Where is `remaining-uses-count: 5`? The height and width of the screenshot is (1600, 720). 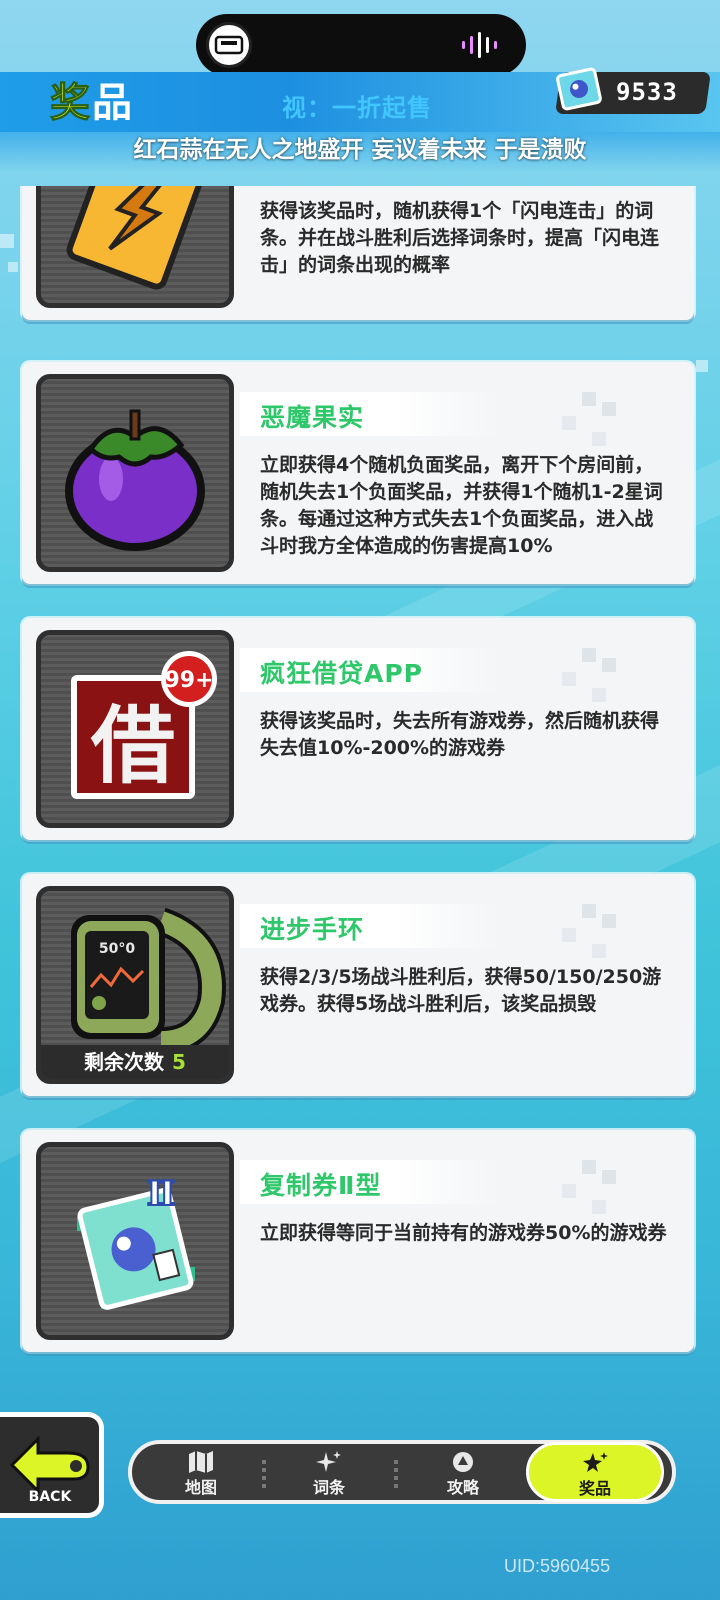 remaining-uses-count: 5 is located at coordinates (179, 1062).